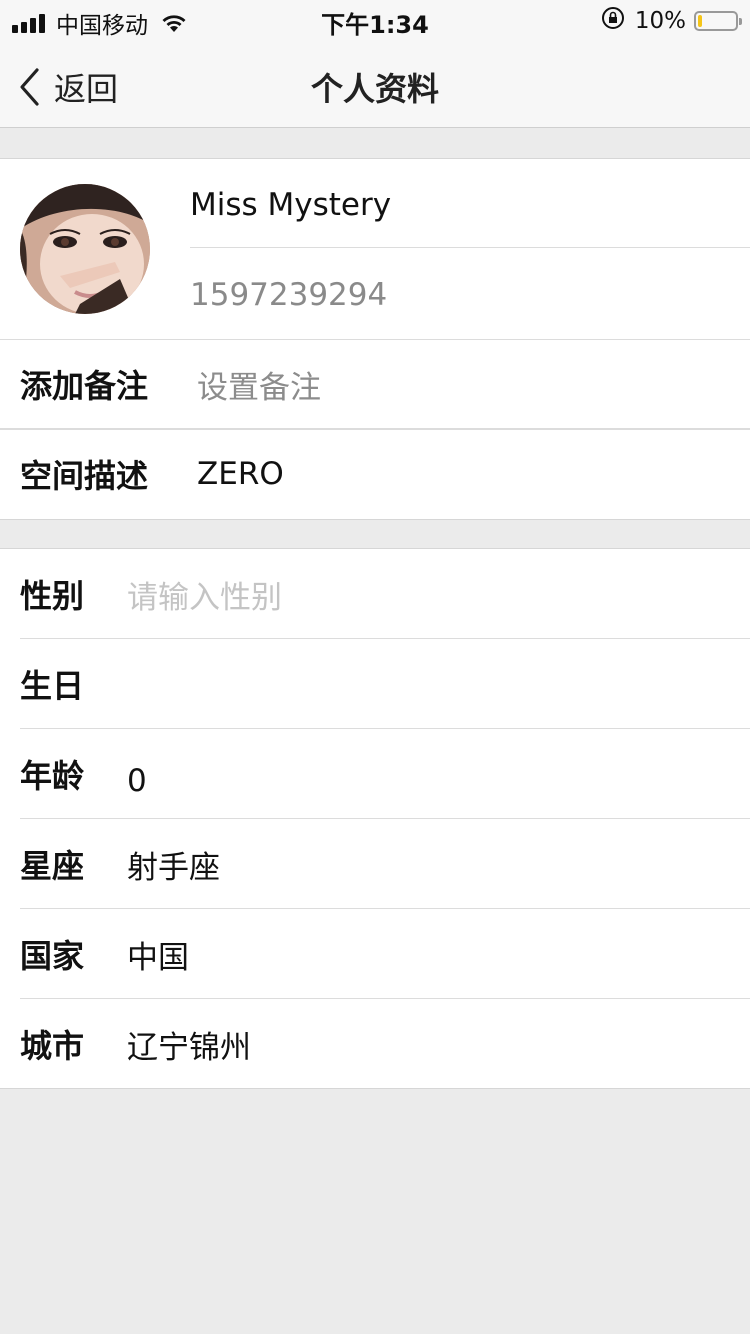 Image resolution: width=750 pixels, height=1334 pixels. Describe the element at coordinates (375, 1044) in the screenshot. I see `city-row: 城市 辽宁锦州` at that location.